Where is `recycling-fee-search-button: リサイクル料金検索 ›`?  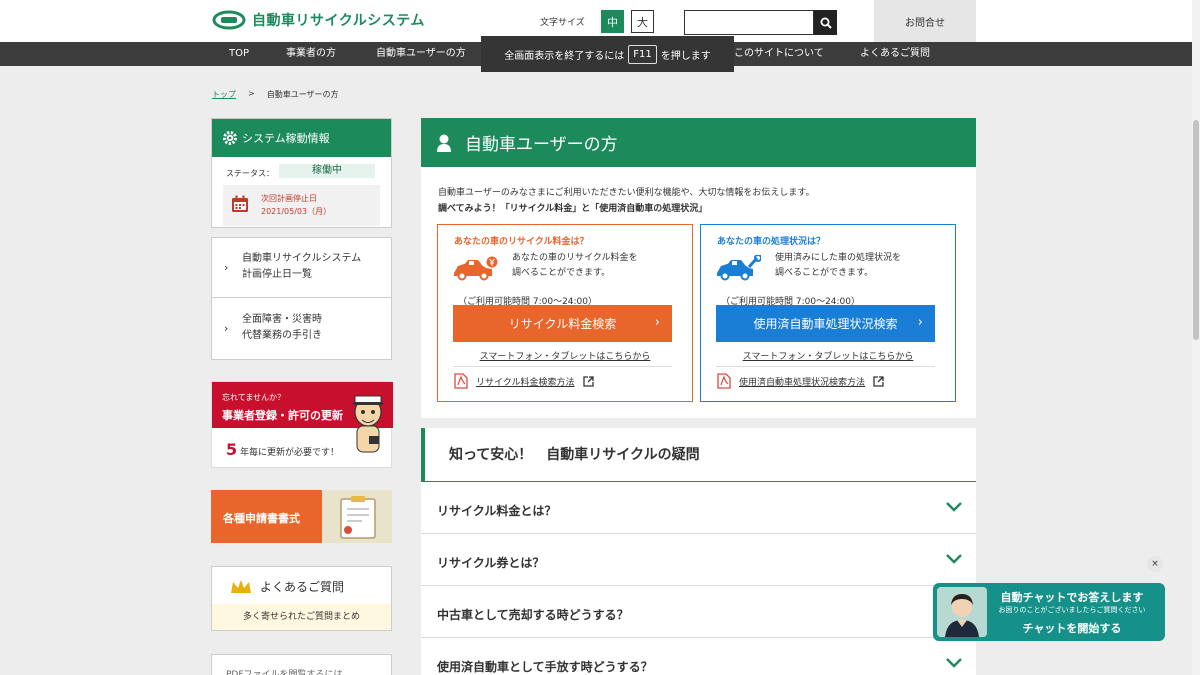
recycling-fee-search-button: リサイクル料金検索 › is located at coordinates (562, 323).